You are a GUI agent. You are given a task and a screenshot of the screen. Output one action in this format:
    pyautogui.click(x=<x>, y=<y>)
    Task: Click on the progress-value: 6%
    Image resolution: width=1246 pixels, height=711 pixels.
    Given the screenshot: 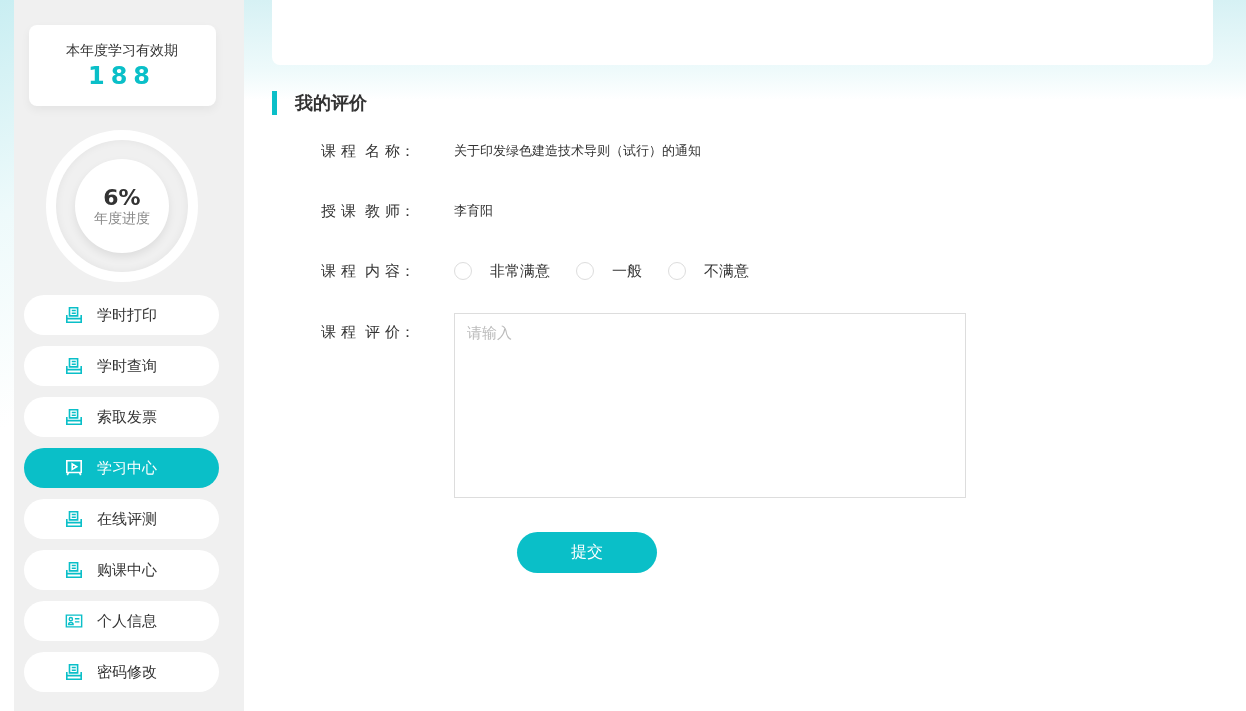 What is the action you would take?
    pyautogui.click(x=122, y=197)
    